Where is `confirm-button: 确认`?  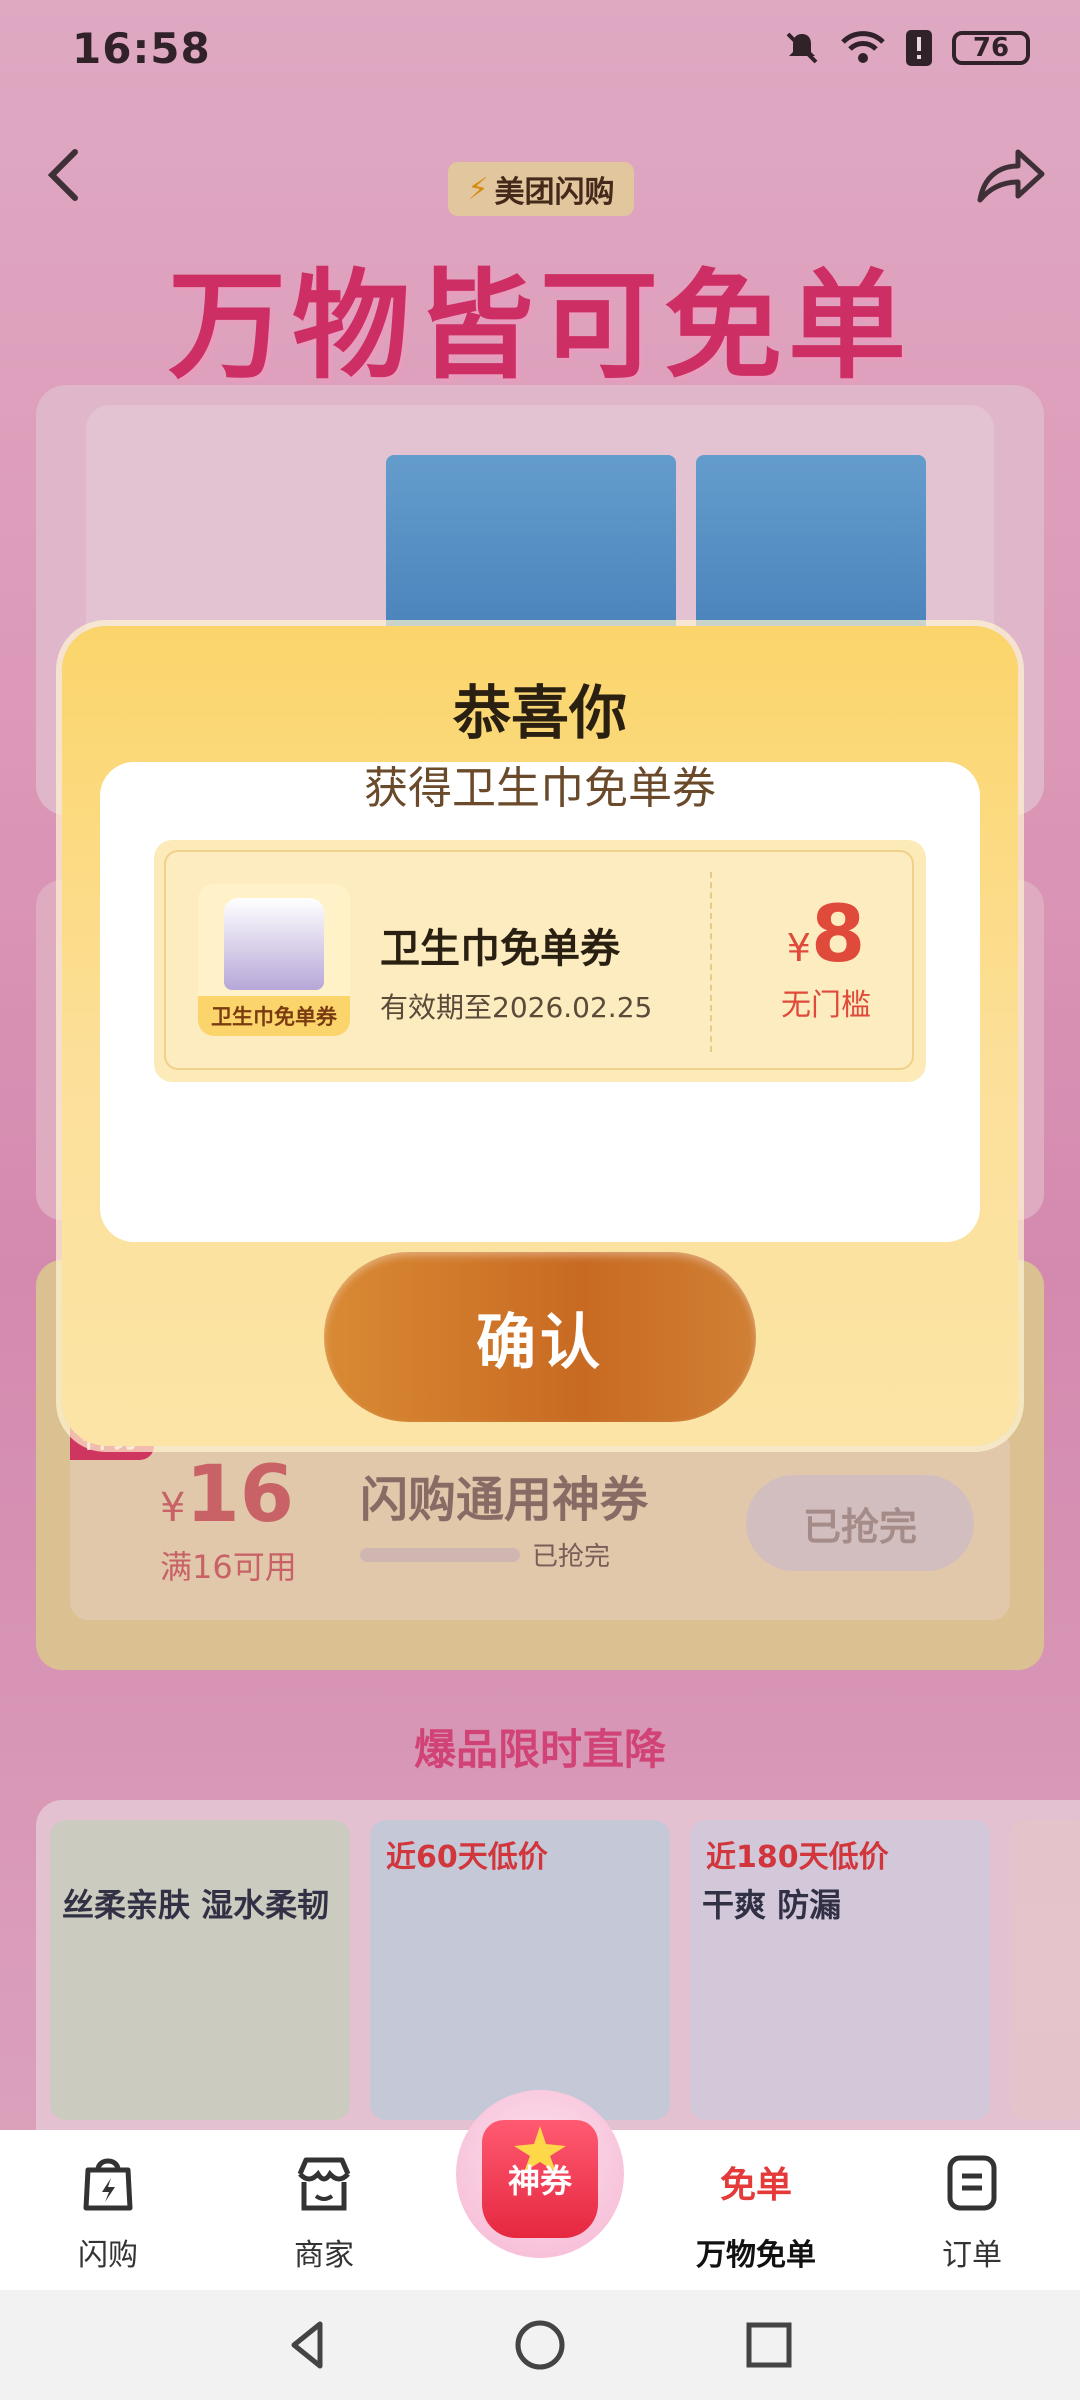
confirm-button: 确认 is located at coordinates (540, 1337).